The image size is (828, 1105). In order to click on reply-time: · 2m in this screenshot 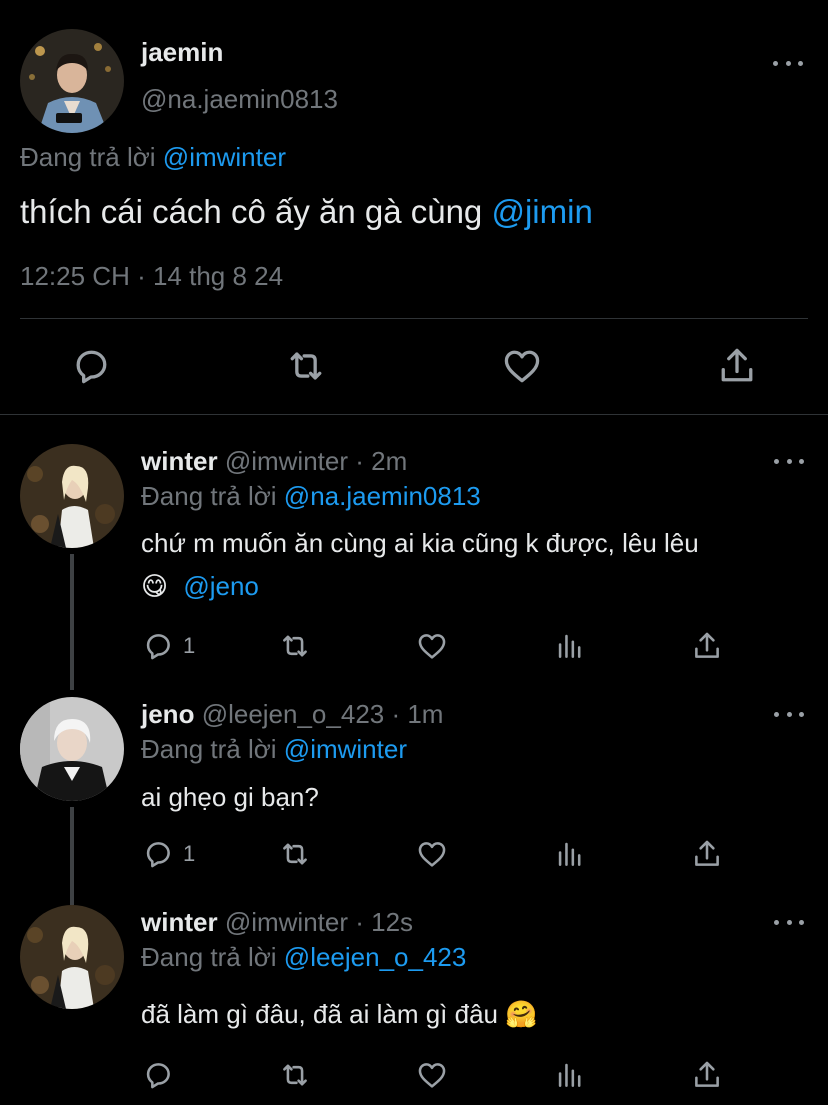, I will do `click(381, 461)`.